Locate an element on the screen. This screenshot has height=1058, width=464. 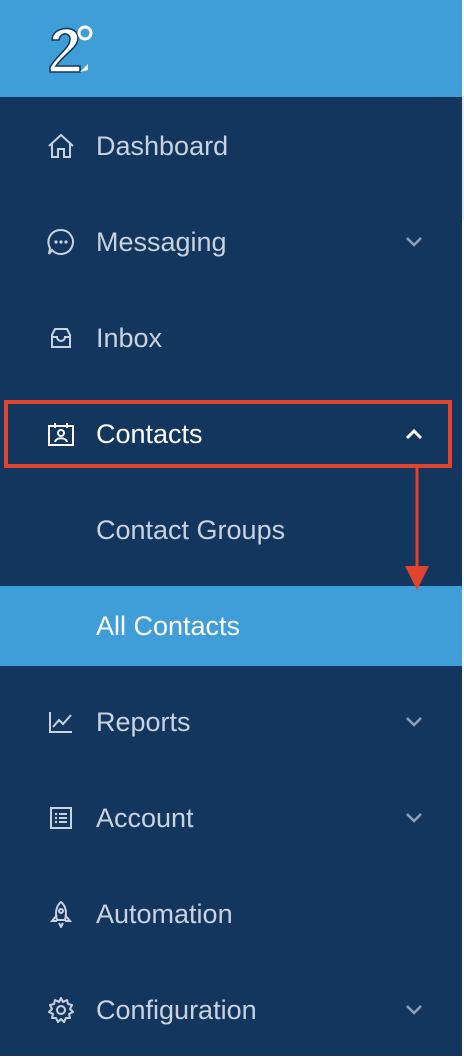
sidebar-item-label: Contact Groups is located at coordinates (191, 530).